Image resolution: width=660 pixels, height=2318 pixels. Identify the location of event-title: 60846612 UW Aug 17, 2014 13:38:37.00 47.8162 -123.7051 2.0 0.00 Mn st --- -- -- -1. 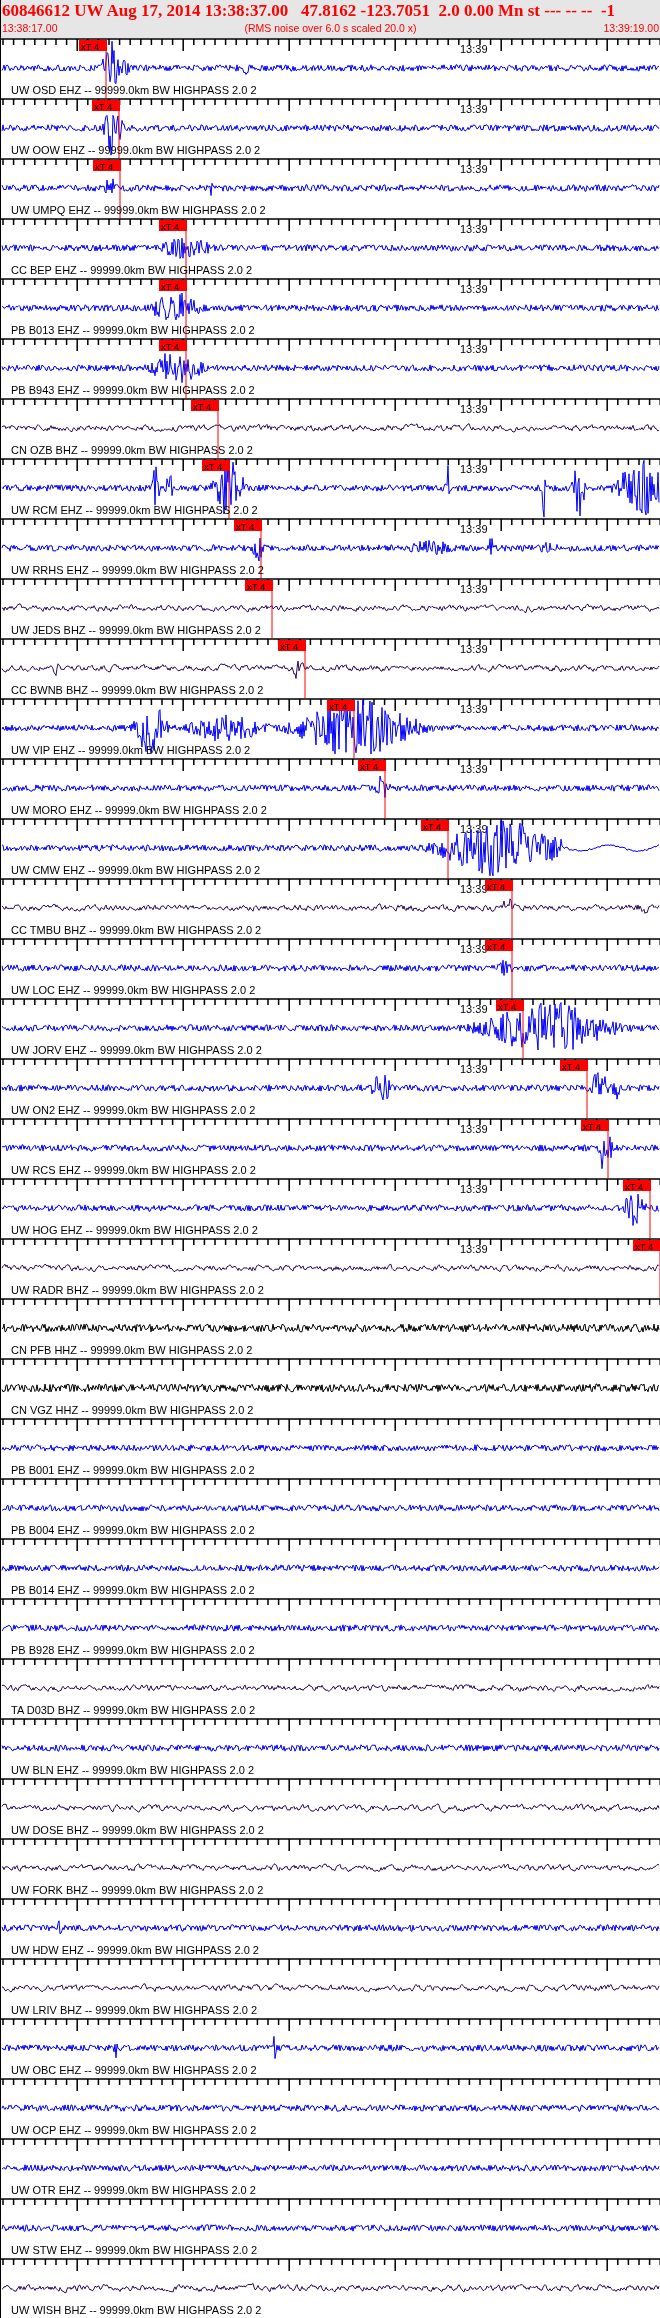
(309, 11).